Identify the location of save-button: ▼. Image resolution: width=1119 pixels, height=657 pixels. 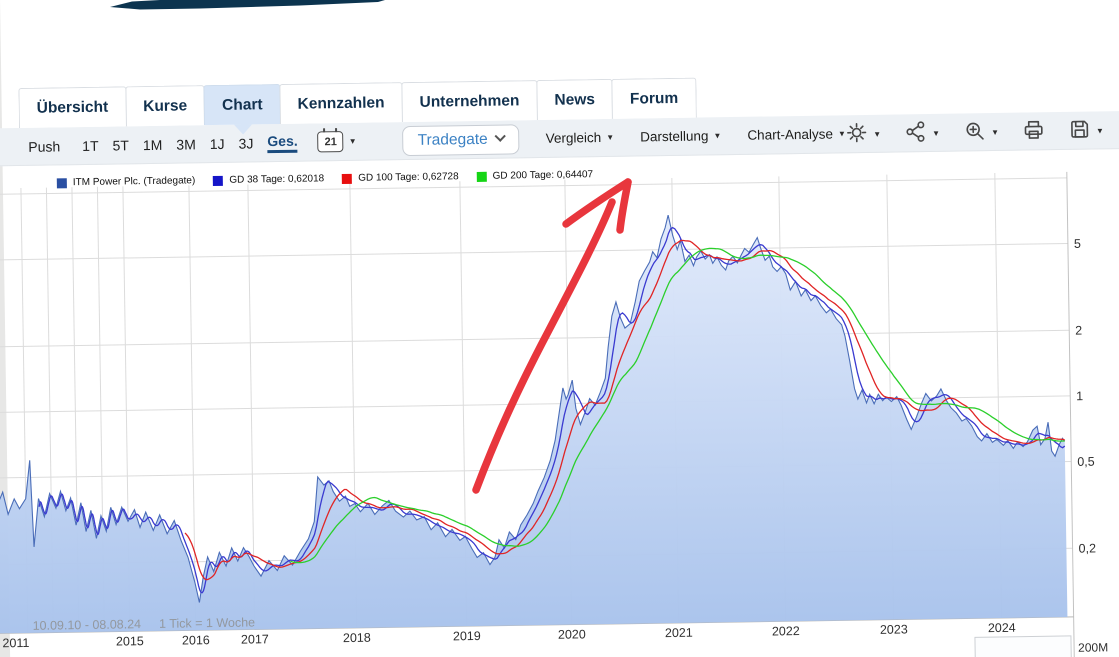
(1086, 130).